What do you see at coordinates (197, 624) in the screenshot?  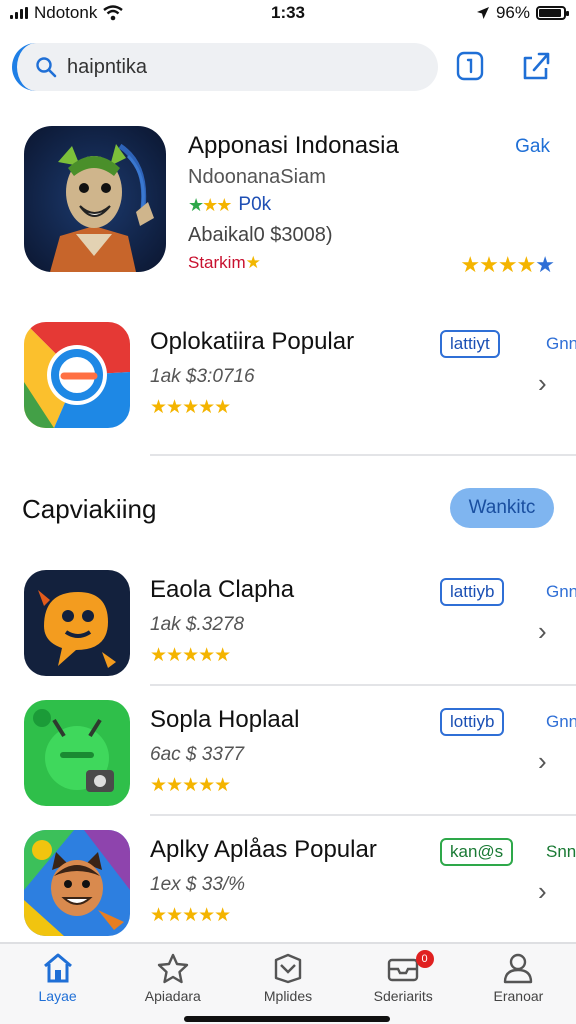 I see `app-price: 1ak $.3278` at bounding box center [197, 624].